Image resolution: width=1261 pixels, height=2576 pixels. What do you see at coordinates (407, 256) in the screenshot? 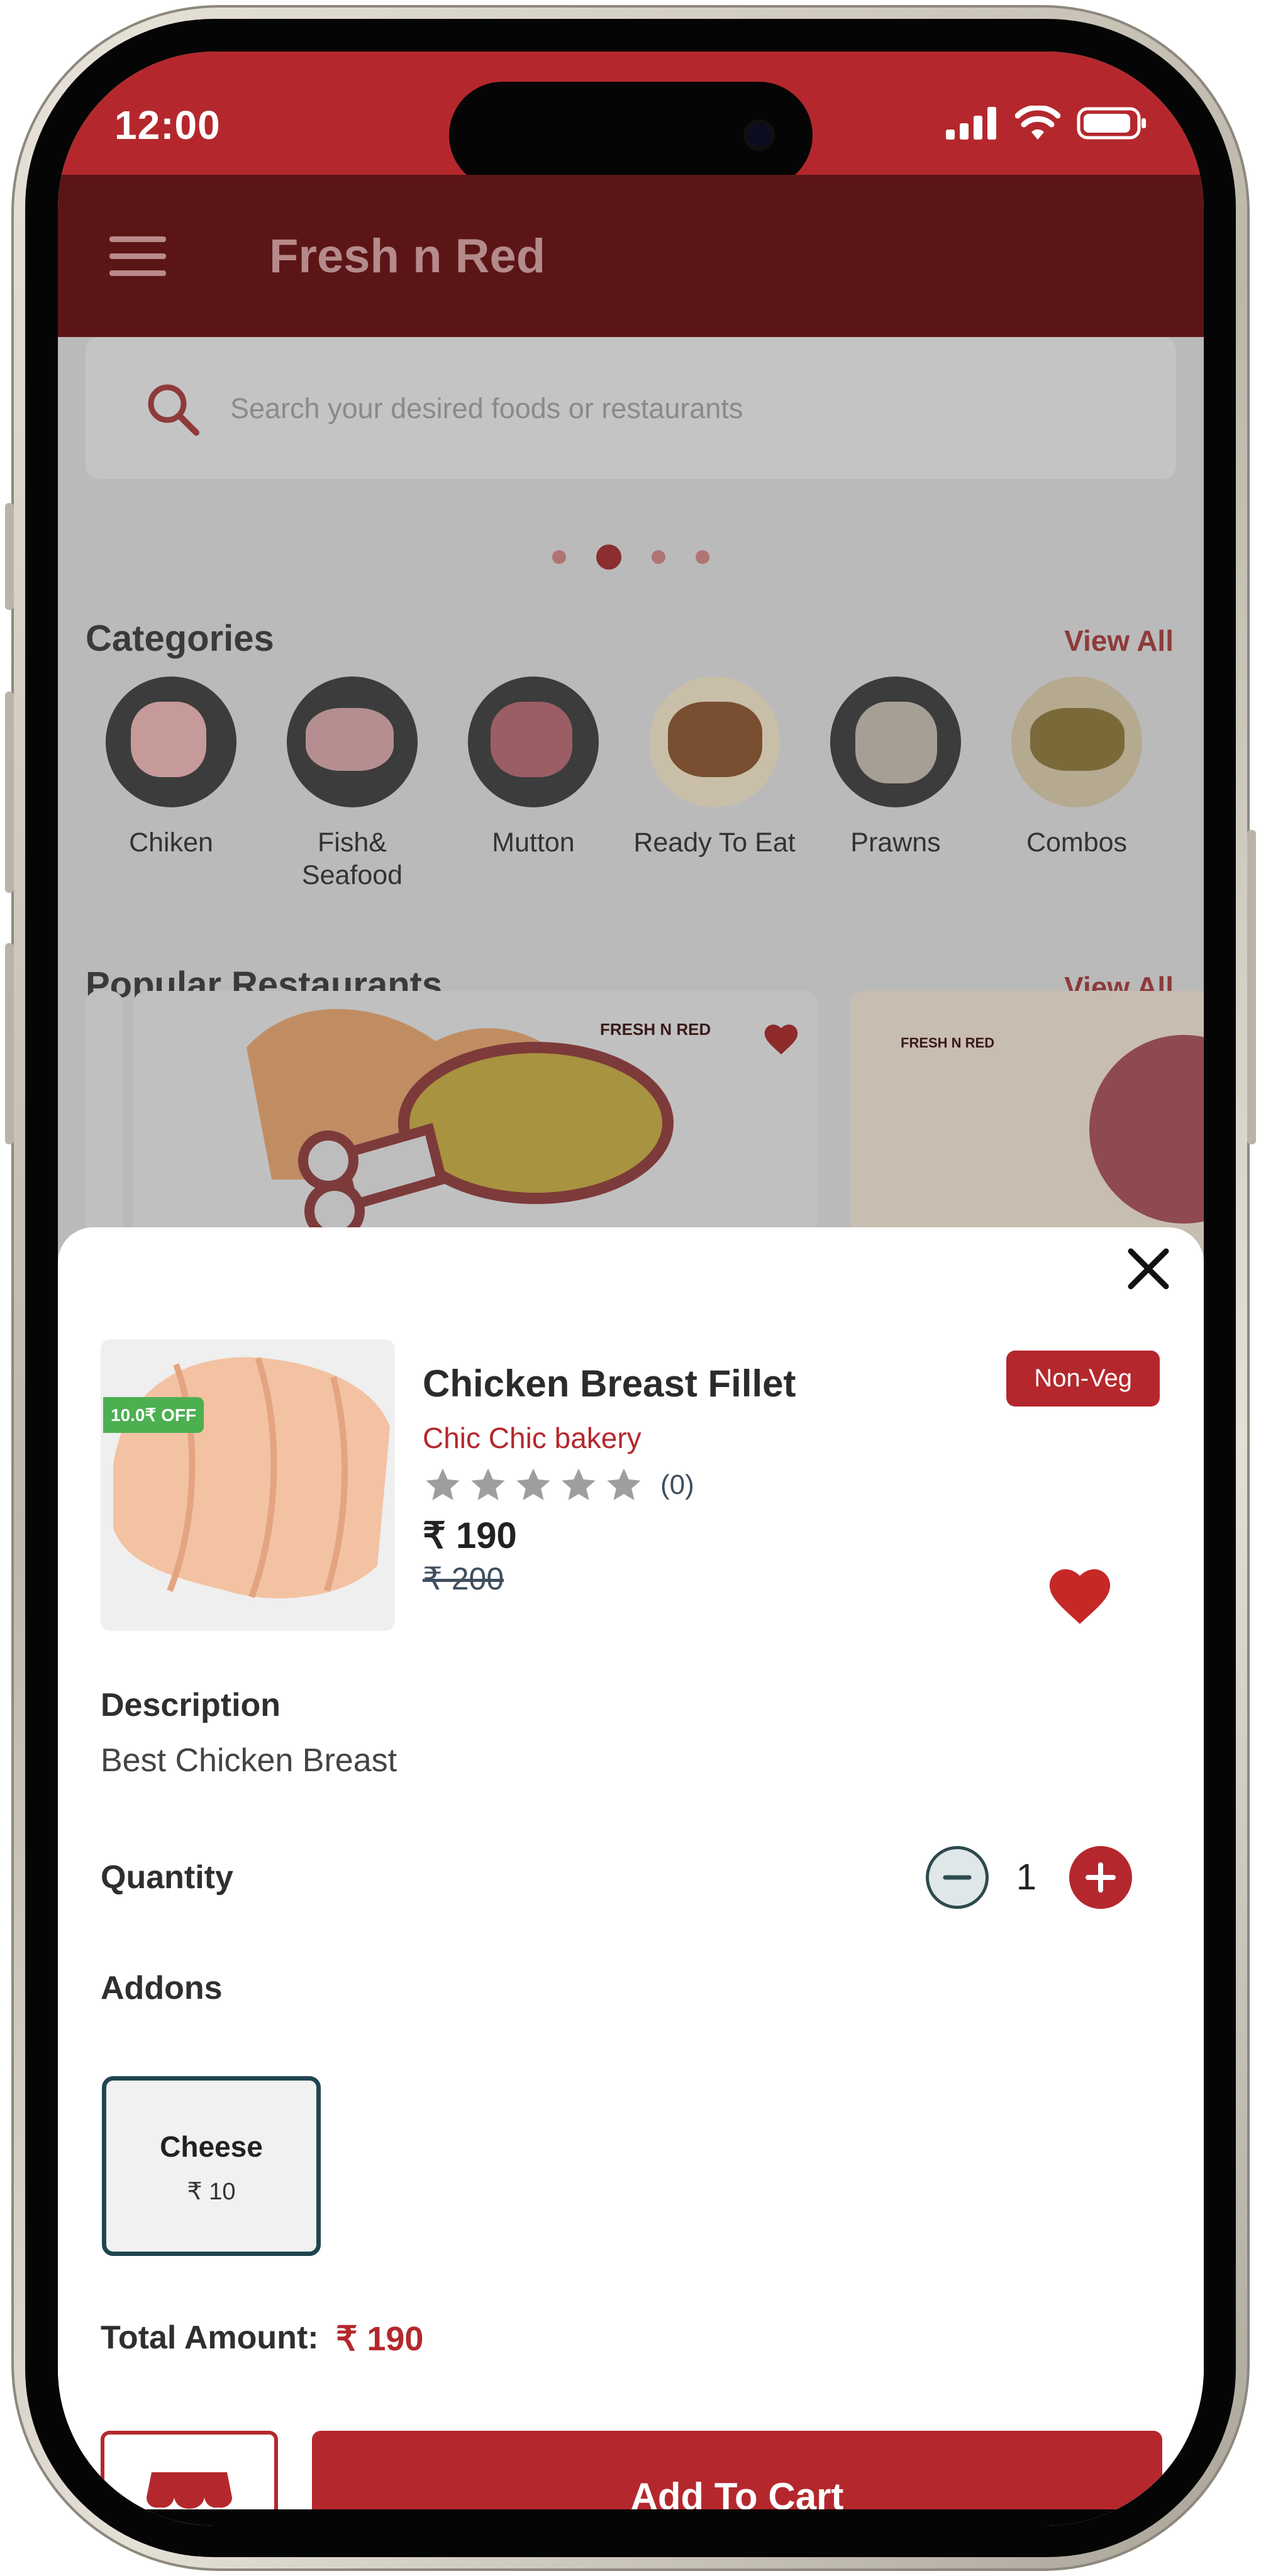
I see `app-title: Fresh n Red` at bounding box center [407, 256].